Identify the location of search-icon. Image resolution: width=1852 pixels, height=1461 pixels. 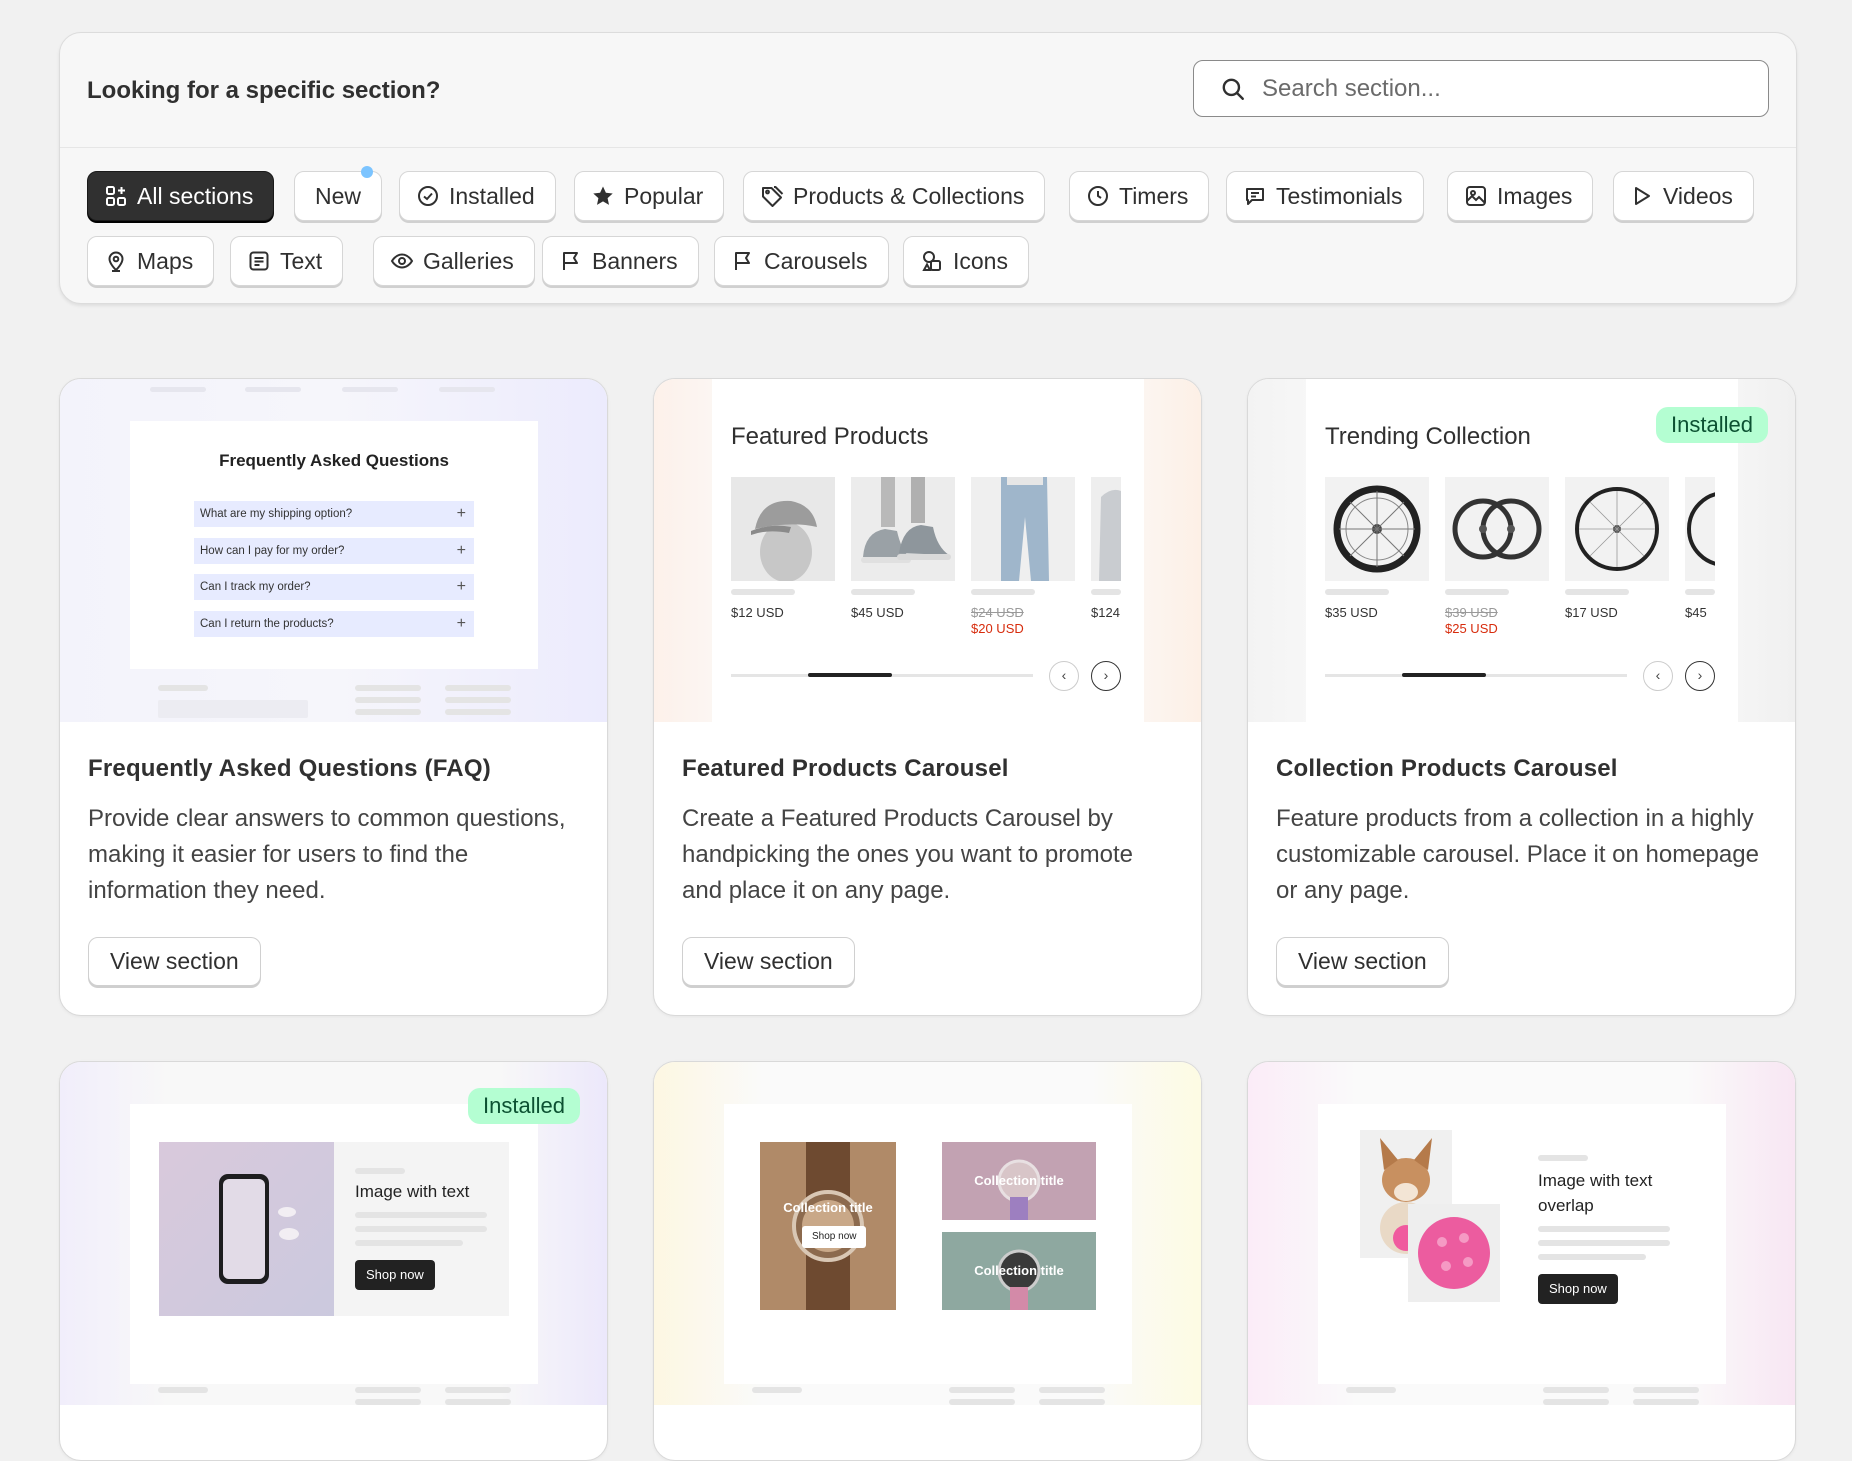
(1233, 89).